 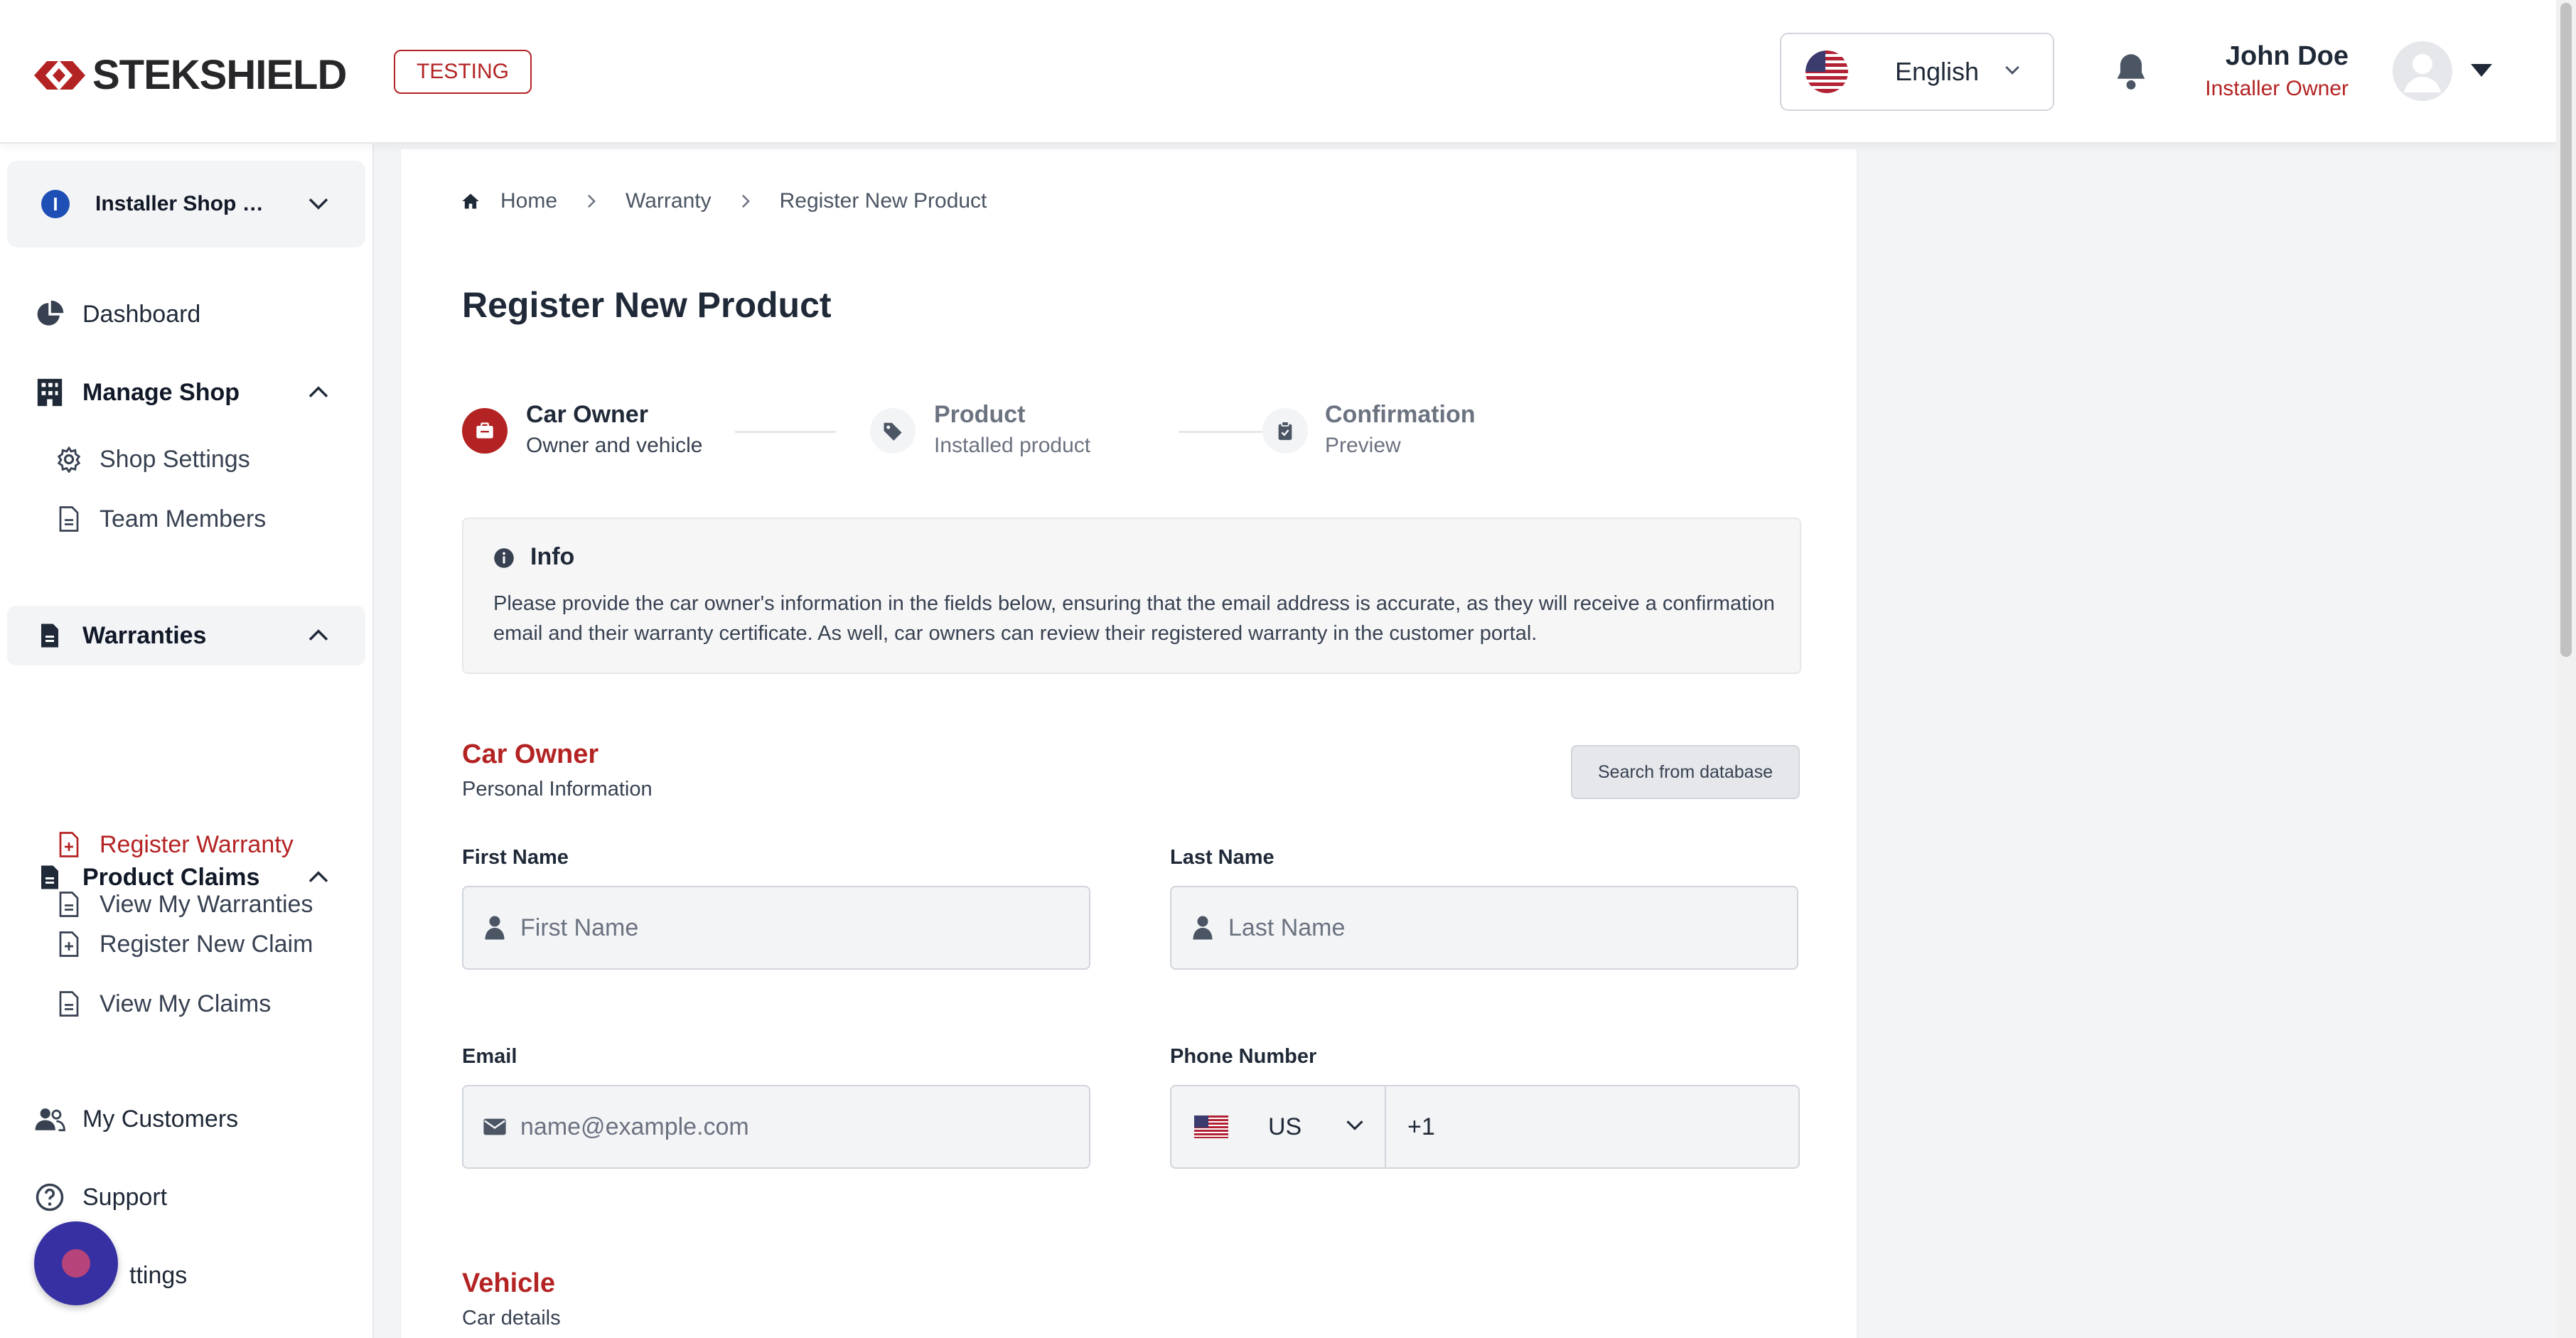 What do you see at coordinates (144, 635) in the screenshot?
I see `sidebar-item-label: Warranties` at bounding box center [144, 635].